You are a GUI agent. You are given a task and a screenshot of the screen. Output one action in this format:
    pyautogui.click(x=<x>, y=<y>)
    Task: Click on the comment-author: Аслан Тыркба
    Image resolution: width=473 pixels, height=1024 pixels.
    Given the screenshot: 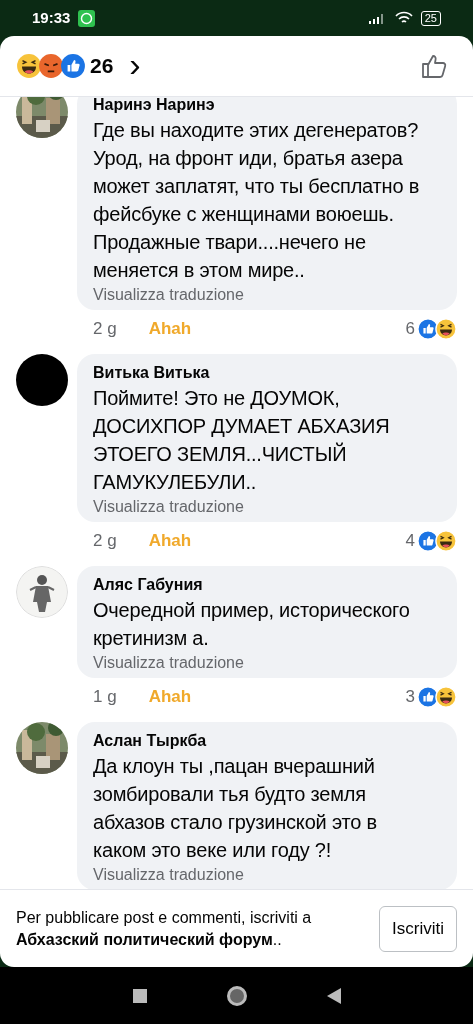 What is the action you would take?
    pyautogui.click(x=267, y=741)
    